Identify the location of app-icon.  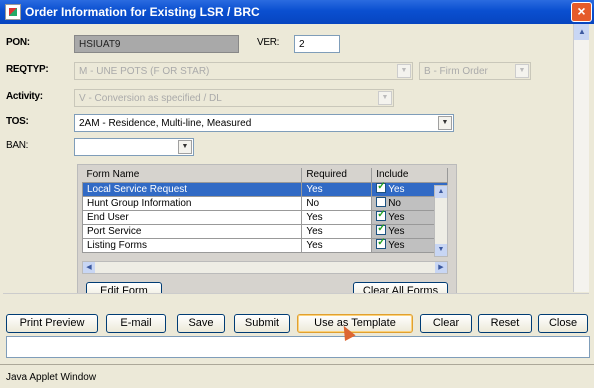
(13, 12).